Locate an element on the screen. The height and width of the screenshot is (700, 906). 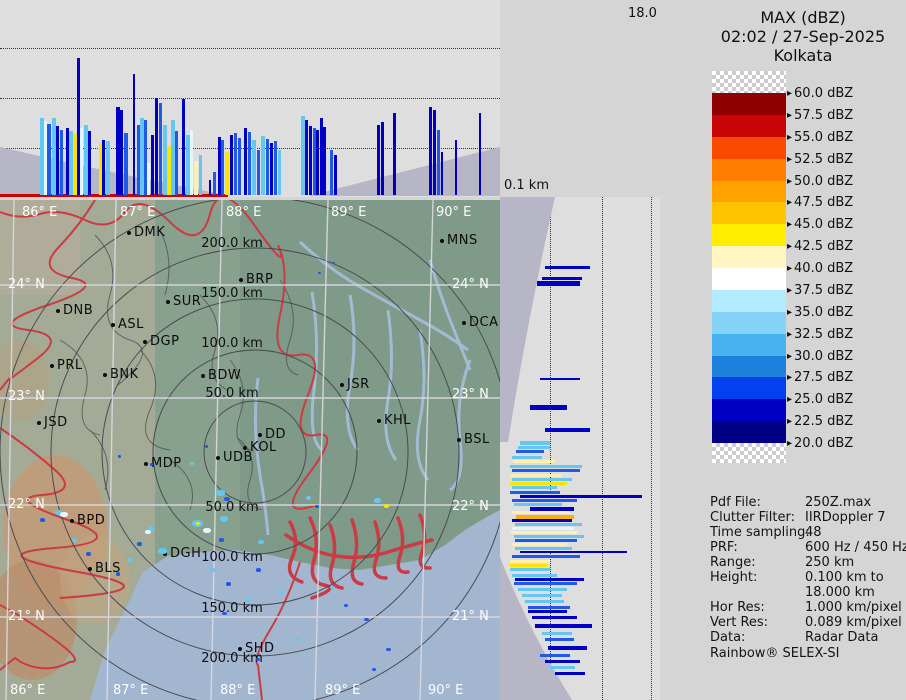
latitude-label: 22° N is located at coordinates (26, 504).